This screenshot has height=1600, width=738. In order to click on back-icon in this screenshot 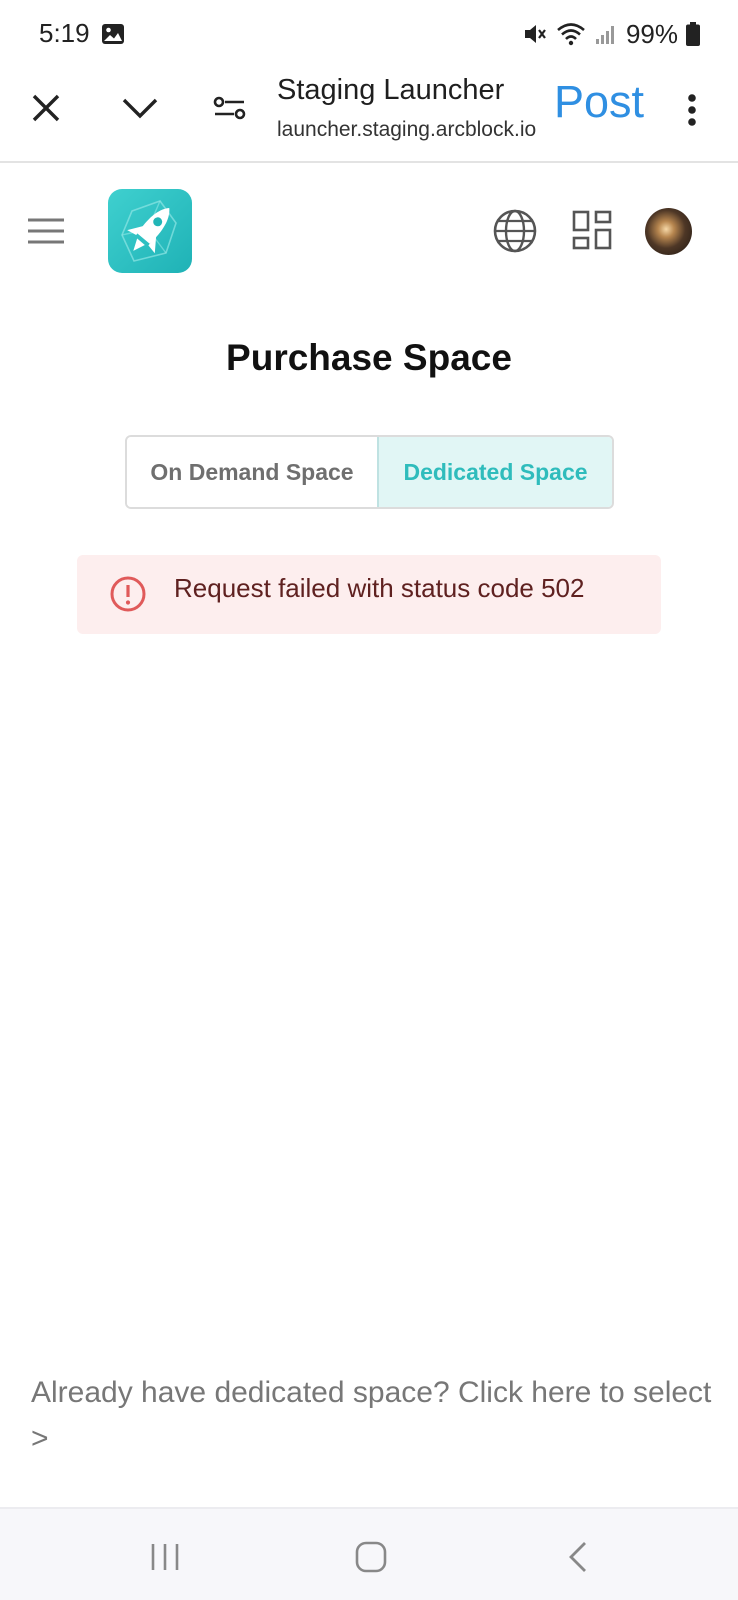, I will do `click(577, 1557)`.